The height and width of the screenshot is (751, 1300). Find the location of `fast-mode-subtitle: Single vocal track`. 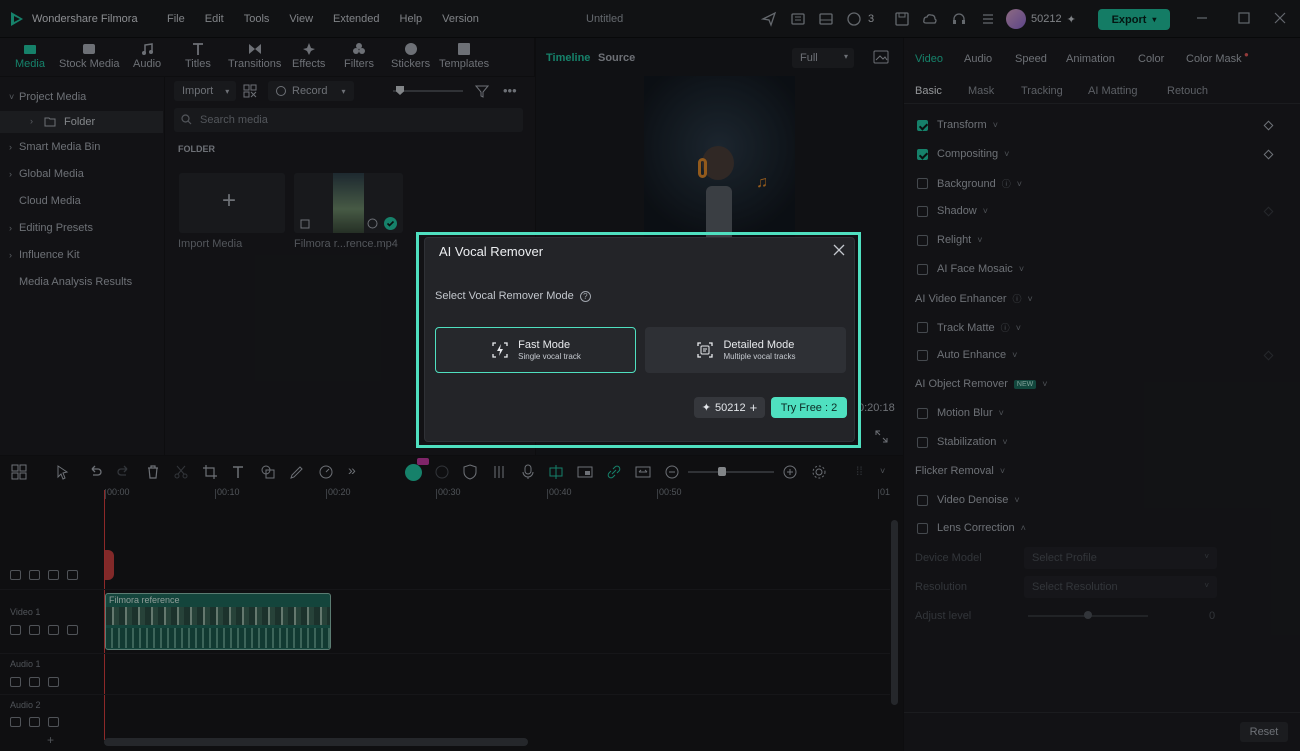

fast-mode-subtitle: Single vocal track is located at coordinates (549, 356).